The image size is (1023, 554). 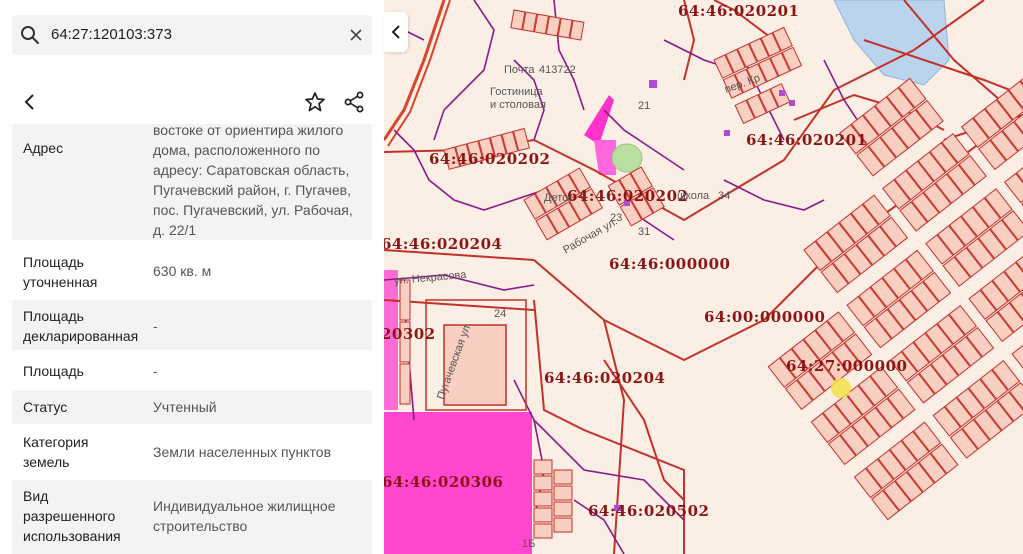 What do you see at coordinates (192, 371) in the screenshot?
I see `property-area: Площадь -` at bounding box center [192, 371].